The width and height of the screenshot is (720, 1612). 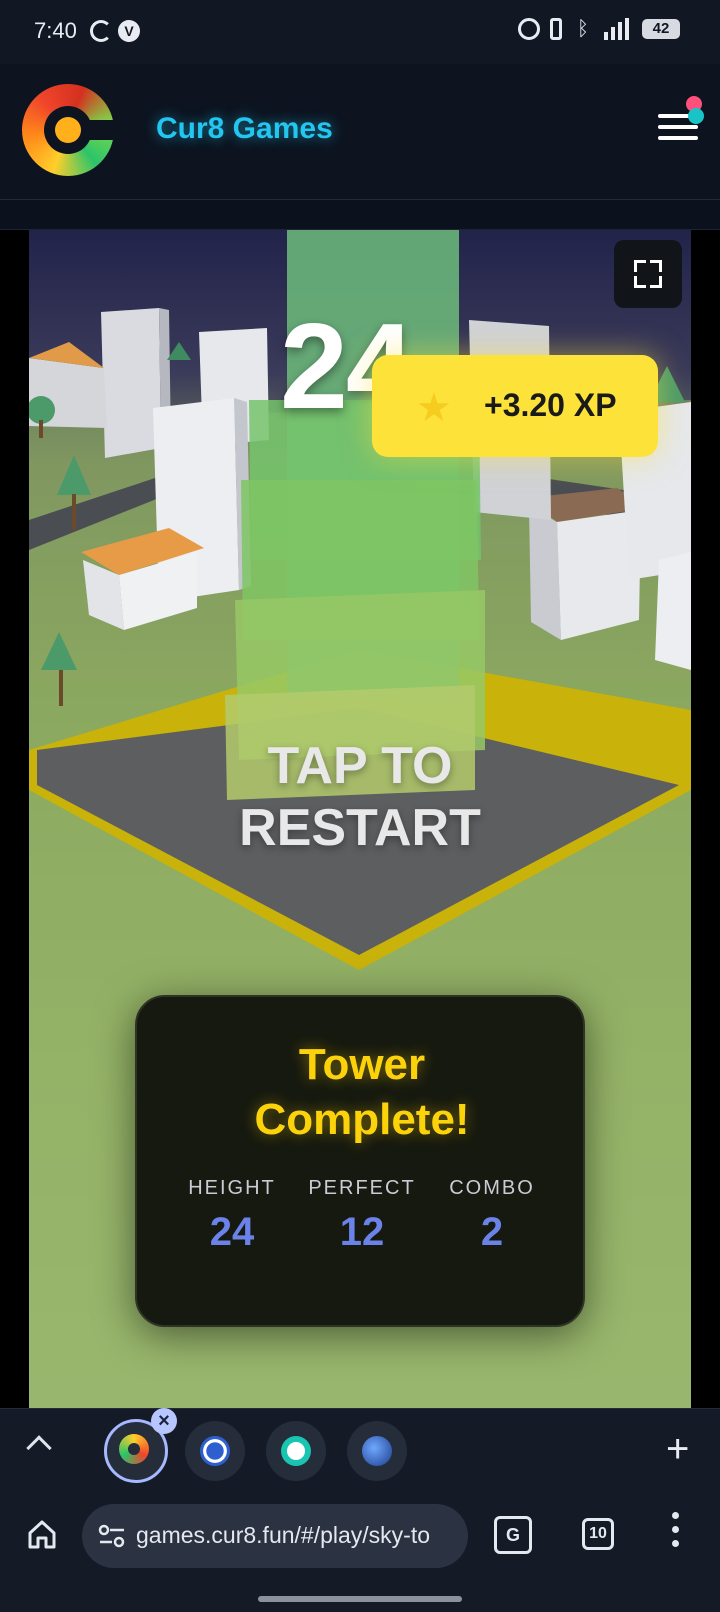 What do you see at coordinates (55, 30) in the screenshot?
I see `status-time: 7:40` at bounding box center [55, 30].